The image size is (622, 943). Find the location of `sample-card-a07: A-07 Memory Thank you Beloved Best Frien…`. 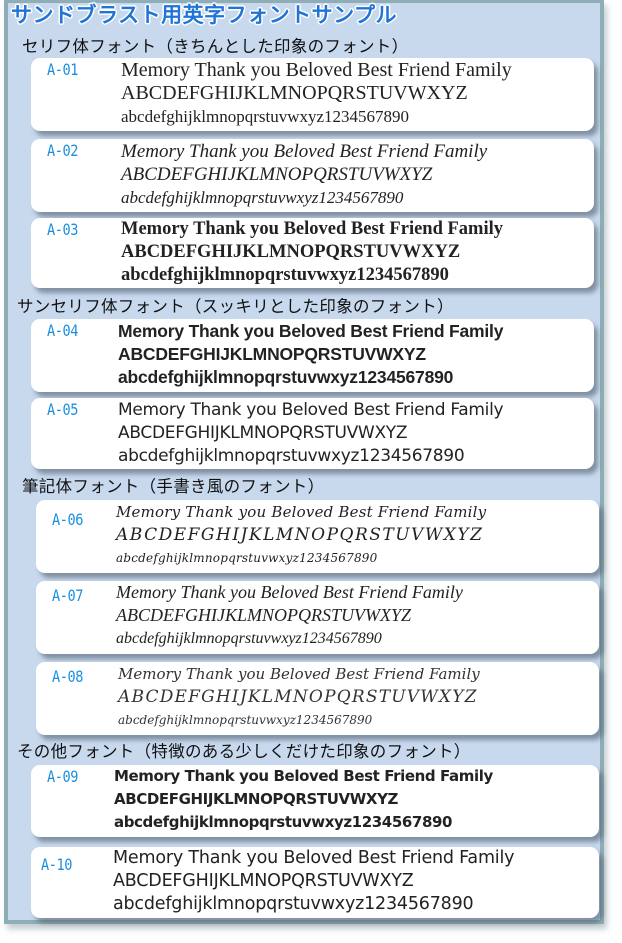

sample-card-a07: A-07 Memory Thank you Beloved Best Frien… is located at coordinates (317, 617).